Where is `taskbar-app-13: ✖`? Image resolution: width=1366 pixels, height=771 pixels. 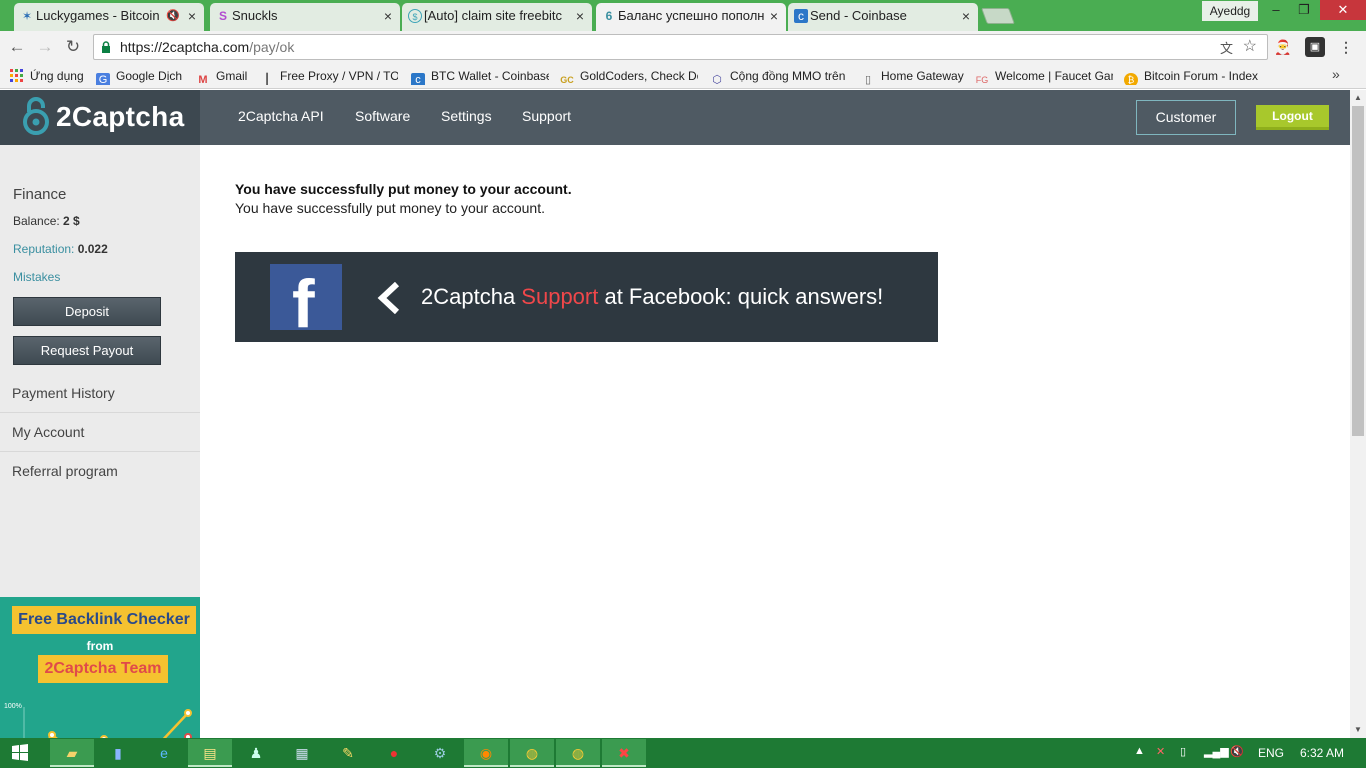
taskbar-app-13: ✖ is located at coordinates (624, 753).